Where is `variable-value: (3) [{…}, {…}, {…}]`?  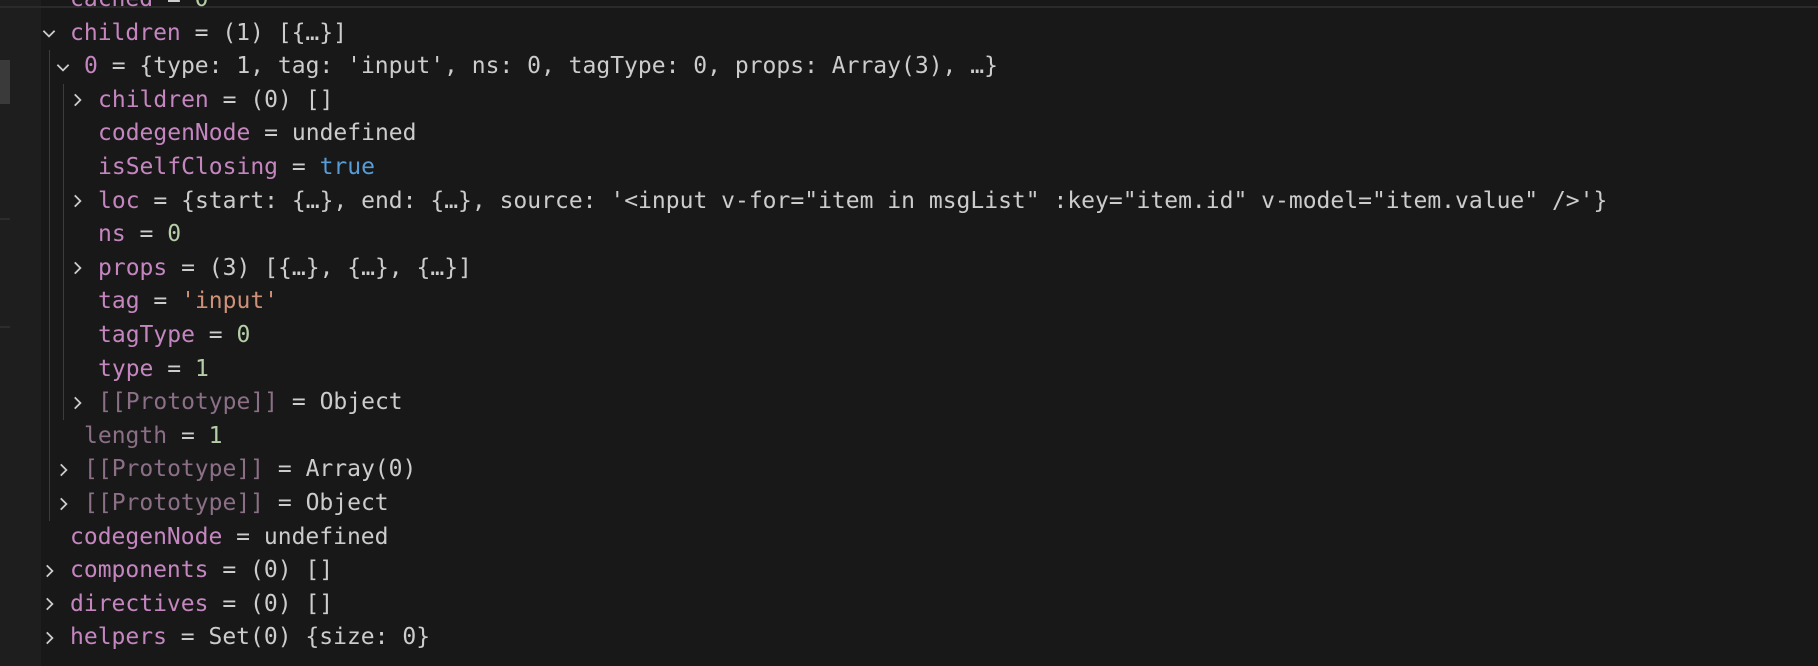
variable-value: (3) [{…}, {…}, {…}] is located at coordinates (340, 267).